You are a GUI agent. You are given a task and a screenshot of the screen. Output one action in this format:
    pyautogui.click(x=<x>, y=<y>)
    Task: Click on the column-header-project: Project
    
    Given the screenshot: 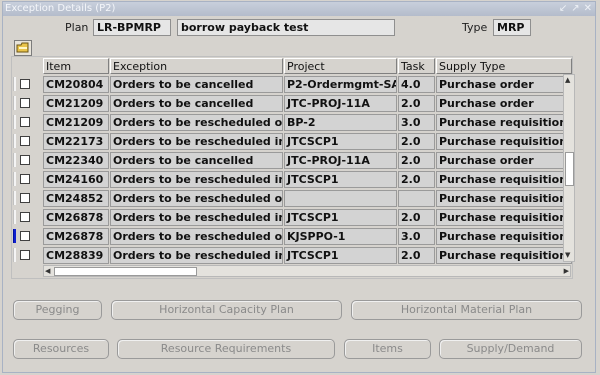 What is the action you would take?
    pyautogui.click(x=340, y=66)
    